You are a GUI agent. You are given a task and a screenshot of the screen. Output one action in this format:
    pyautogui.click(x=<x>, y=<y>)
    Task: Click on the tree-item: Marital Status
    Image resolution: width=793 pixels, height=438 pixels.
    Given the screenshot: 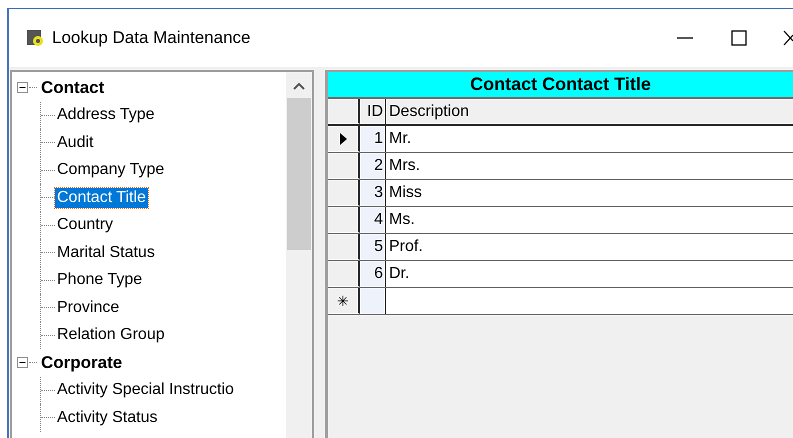 What is the action you would take?
    pyautogui.click(x=106, y=252)
    